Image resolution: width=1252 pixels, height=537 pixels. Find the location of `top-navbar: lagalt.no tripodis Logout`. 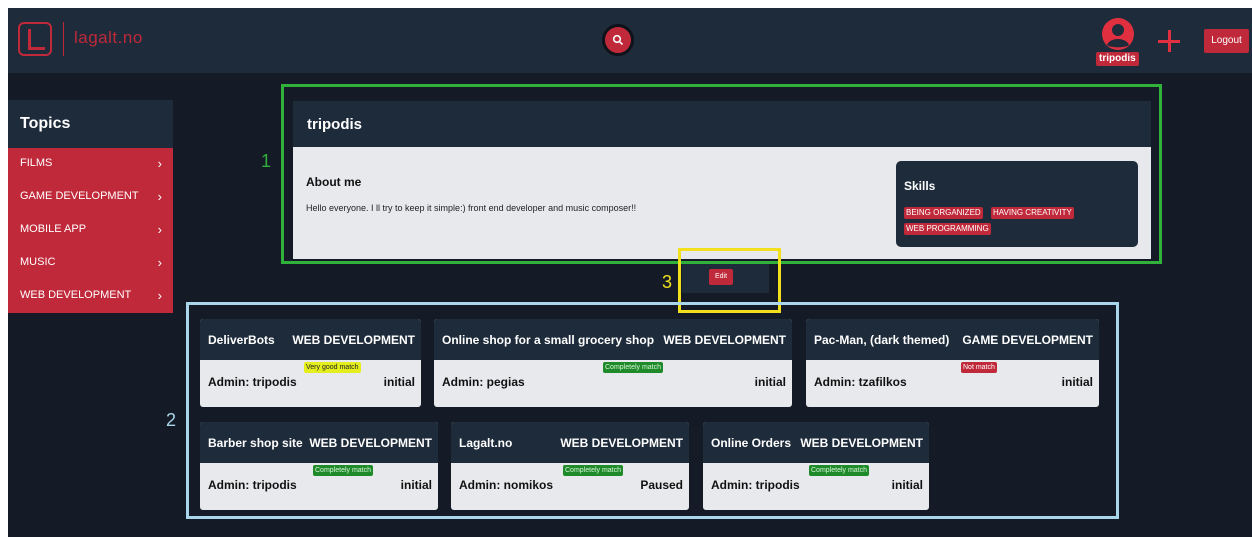

top-navbar: lagalt.no tripodis Logout is located at coordinates (630, 40).